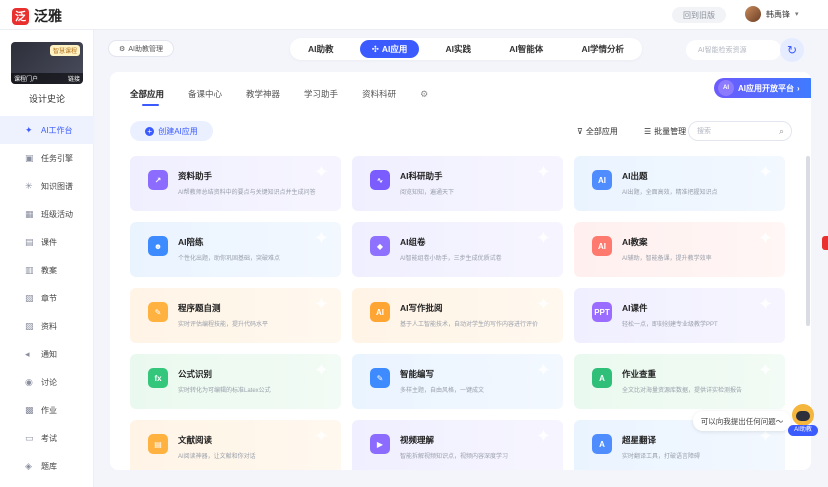 The height and width of the screenshot is (487, 828). What do you see at coordinates (47, 270) in the screenshot?
I see `sidebar-item-5: ▥ 教案` at bounding box center [47, 270].